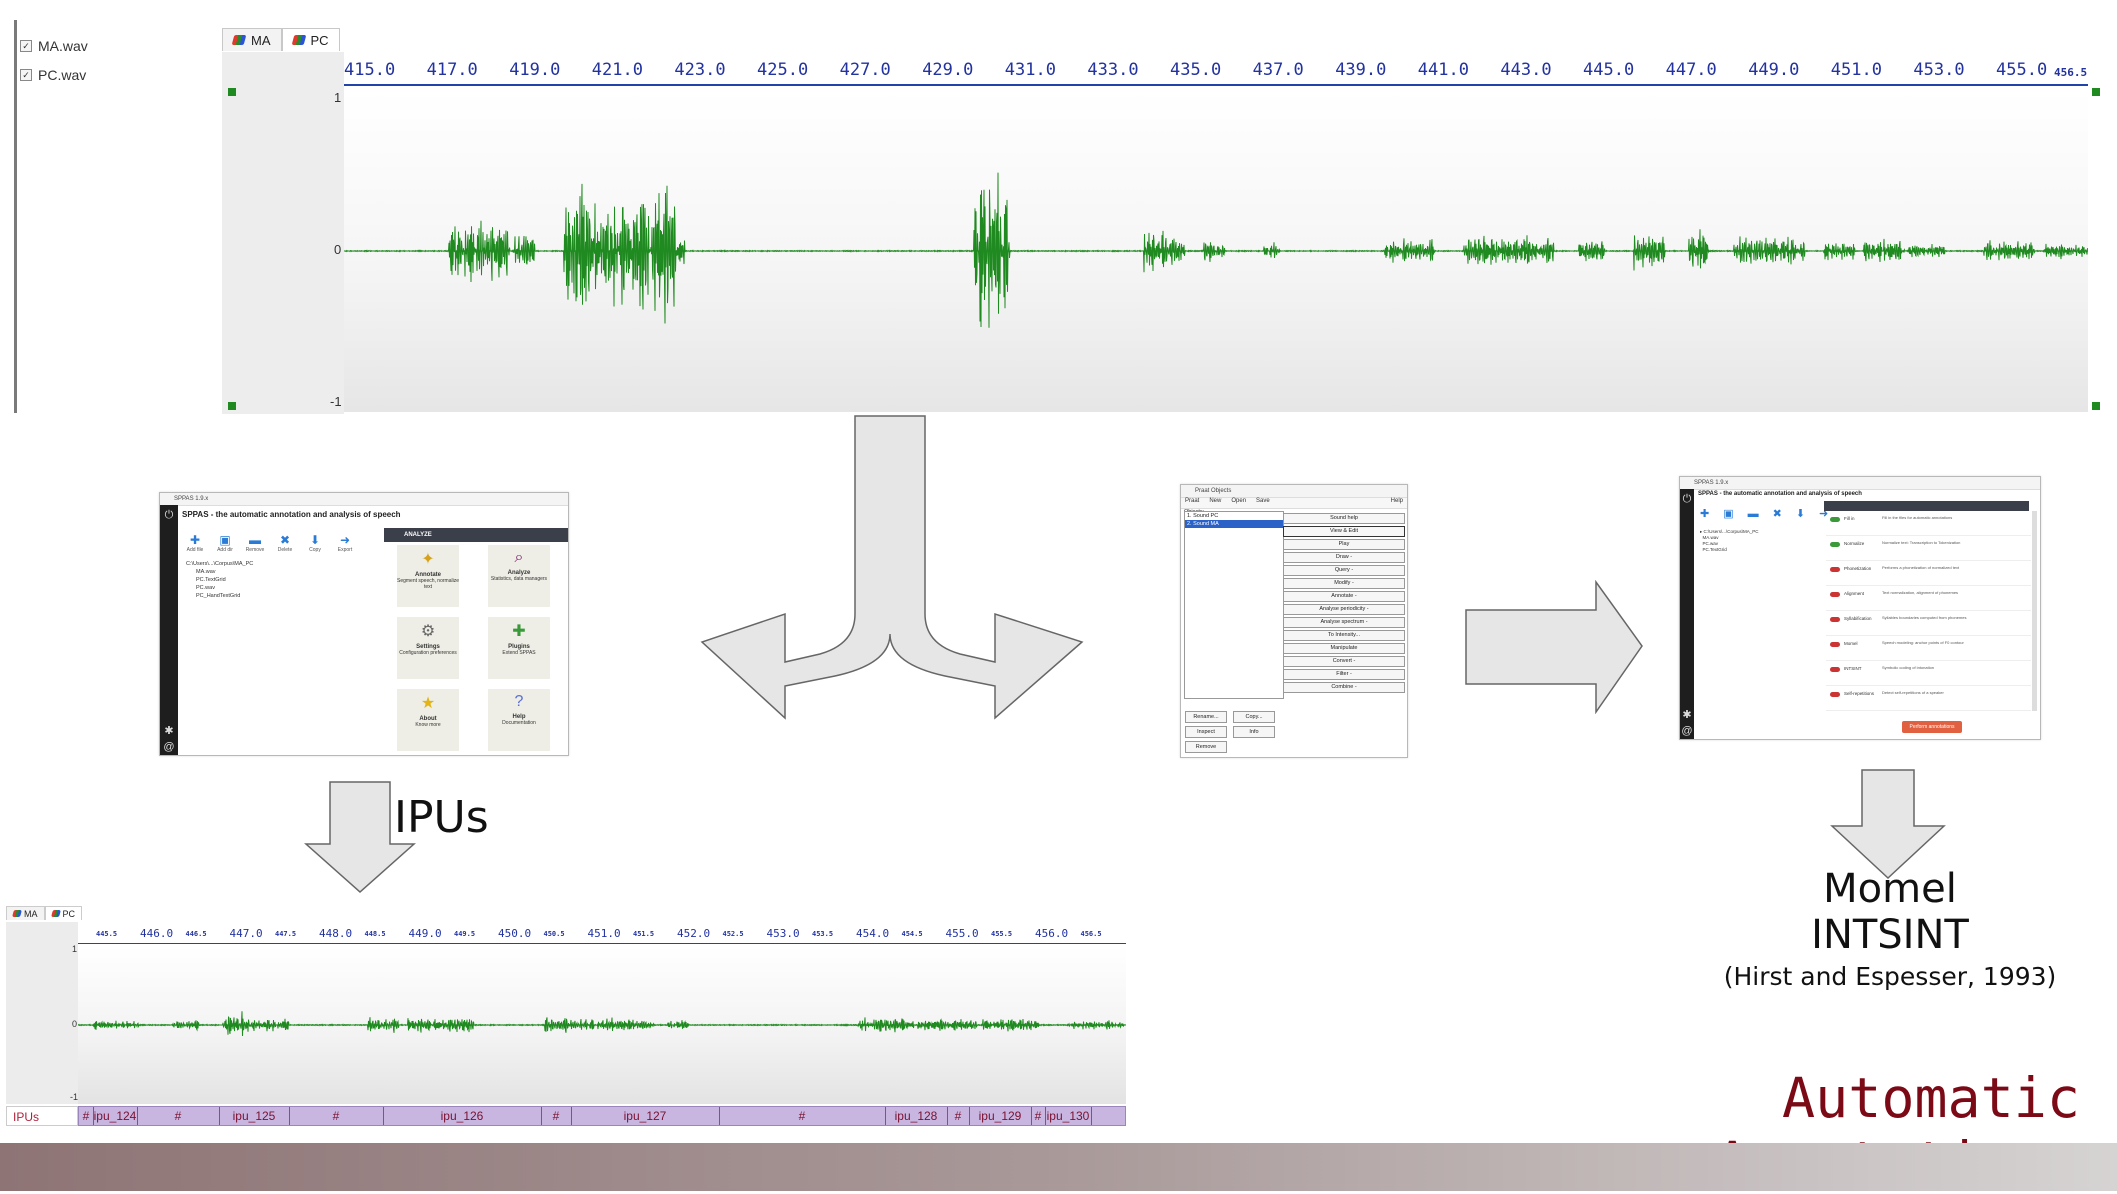 This screenshot has width=2117, height=1194. What do you see at coordinates (1344, 544) in the screenshot?
I see `praat-action-button: Play` at bounding box center [1344, 544].